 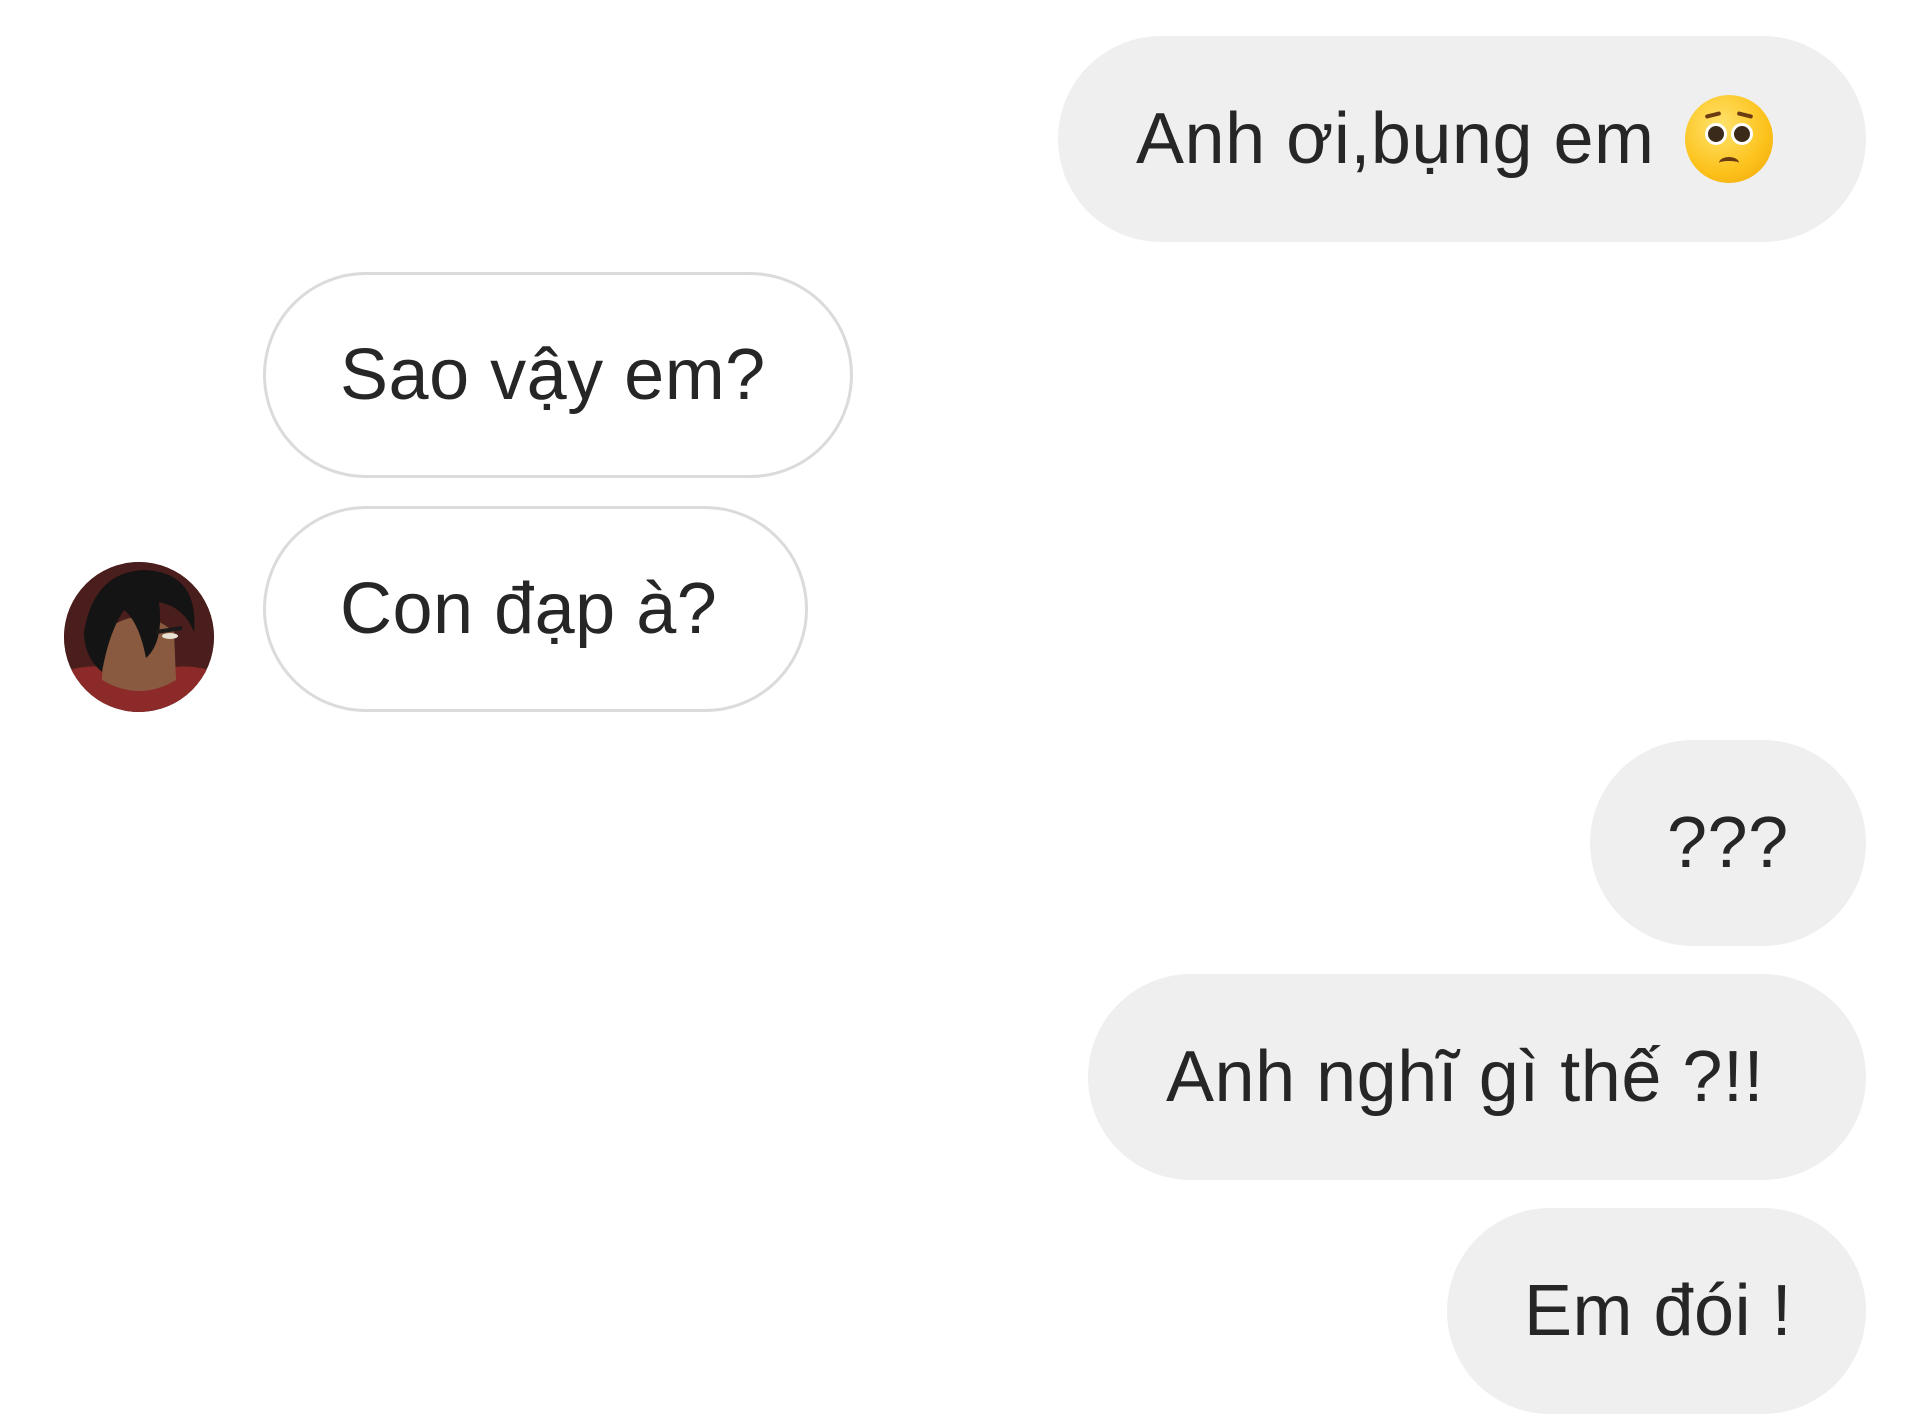 I want to click on message-text: Sao vậy em?, so click(x=553, y=375).